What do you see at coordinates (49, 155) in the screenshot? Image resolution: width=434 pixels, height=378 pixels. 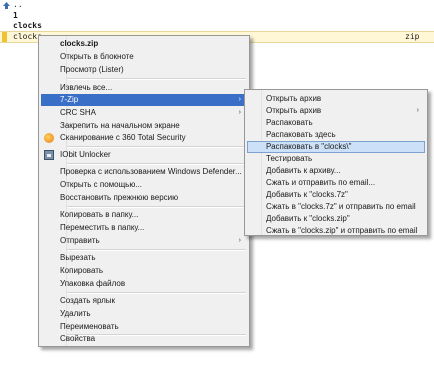 I see `iobit-lock-icon` at bounding box center [49, 155].